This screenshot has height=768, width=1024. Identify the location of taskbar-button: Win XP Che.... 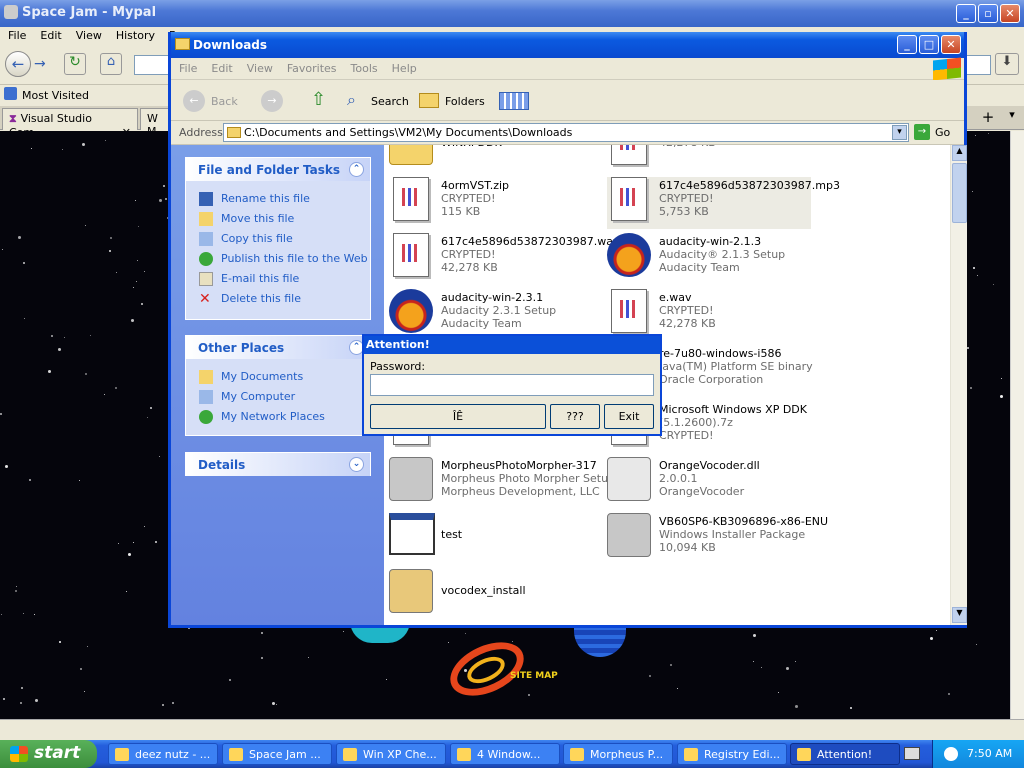
(391, 754).